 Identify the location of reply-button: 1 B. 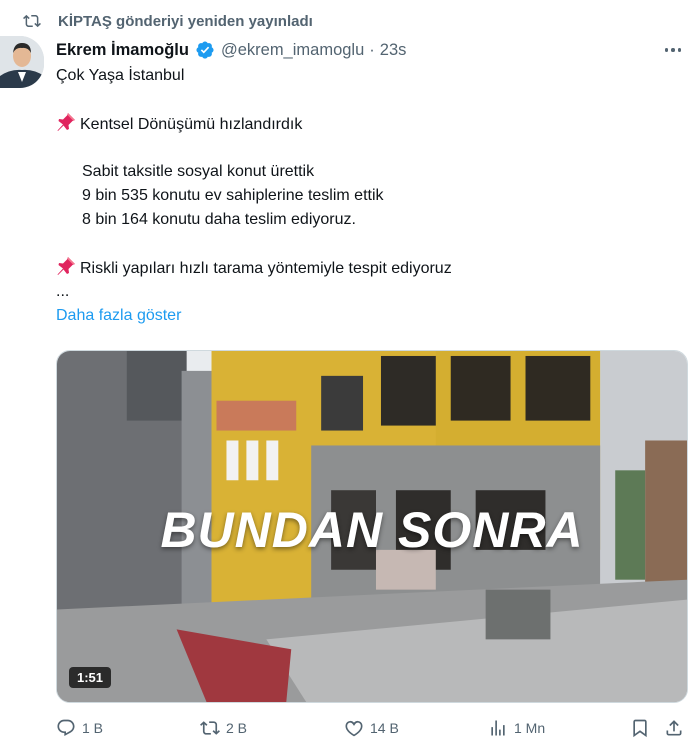
(79, 728).